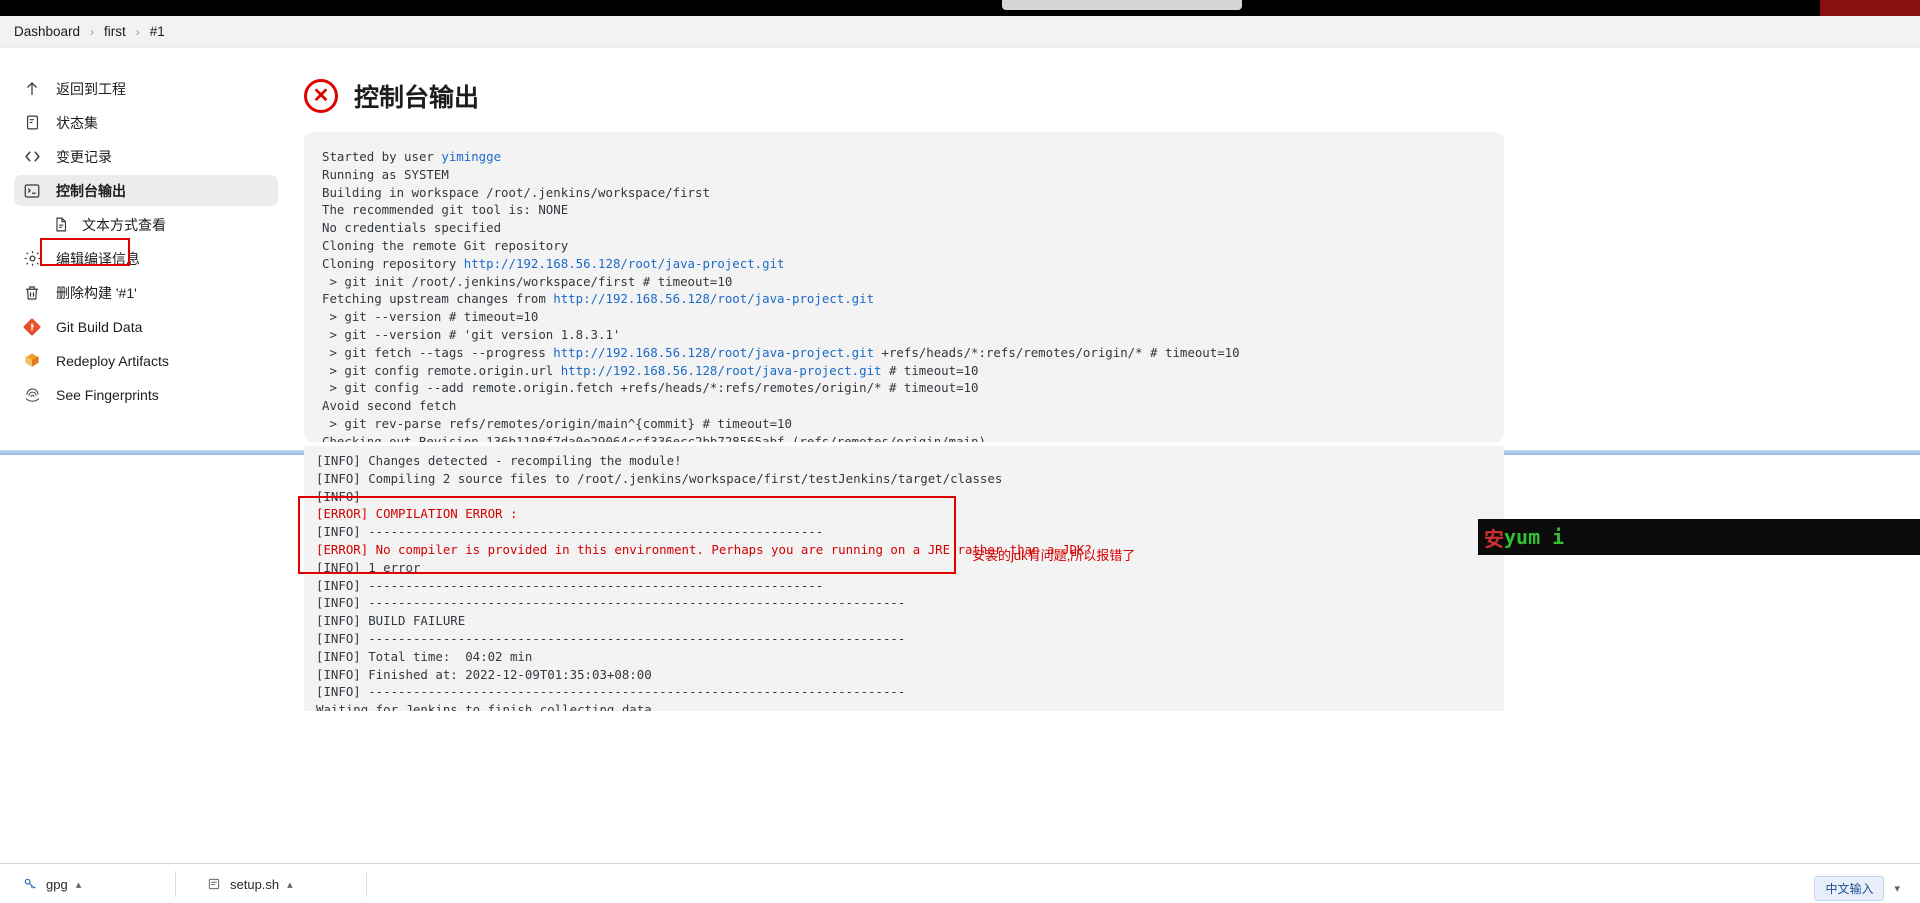  I want to click on page-header: ✕ 控制台输出, so click(1105, 94).